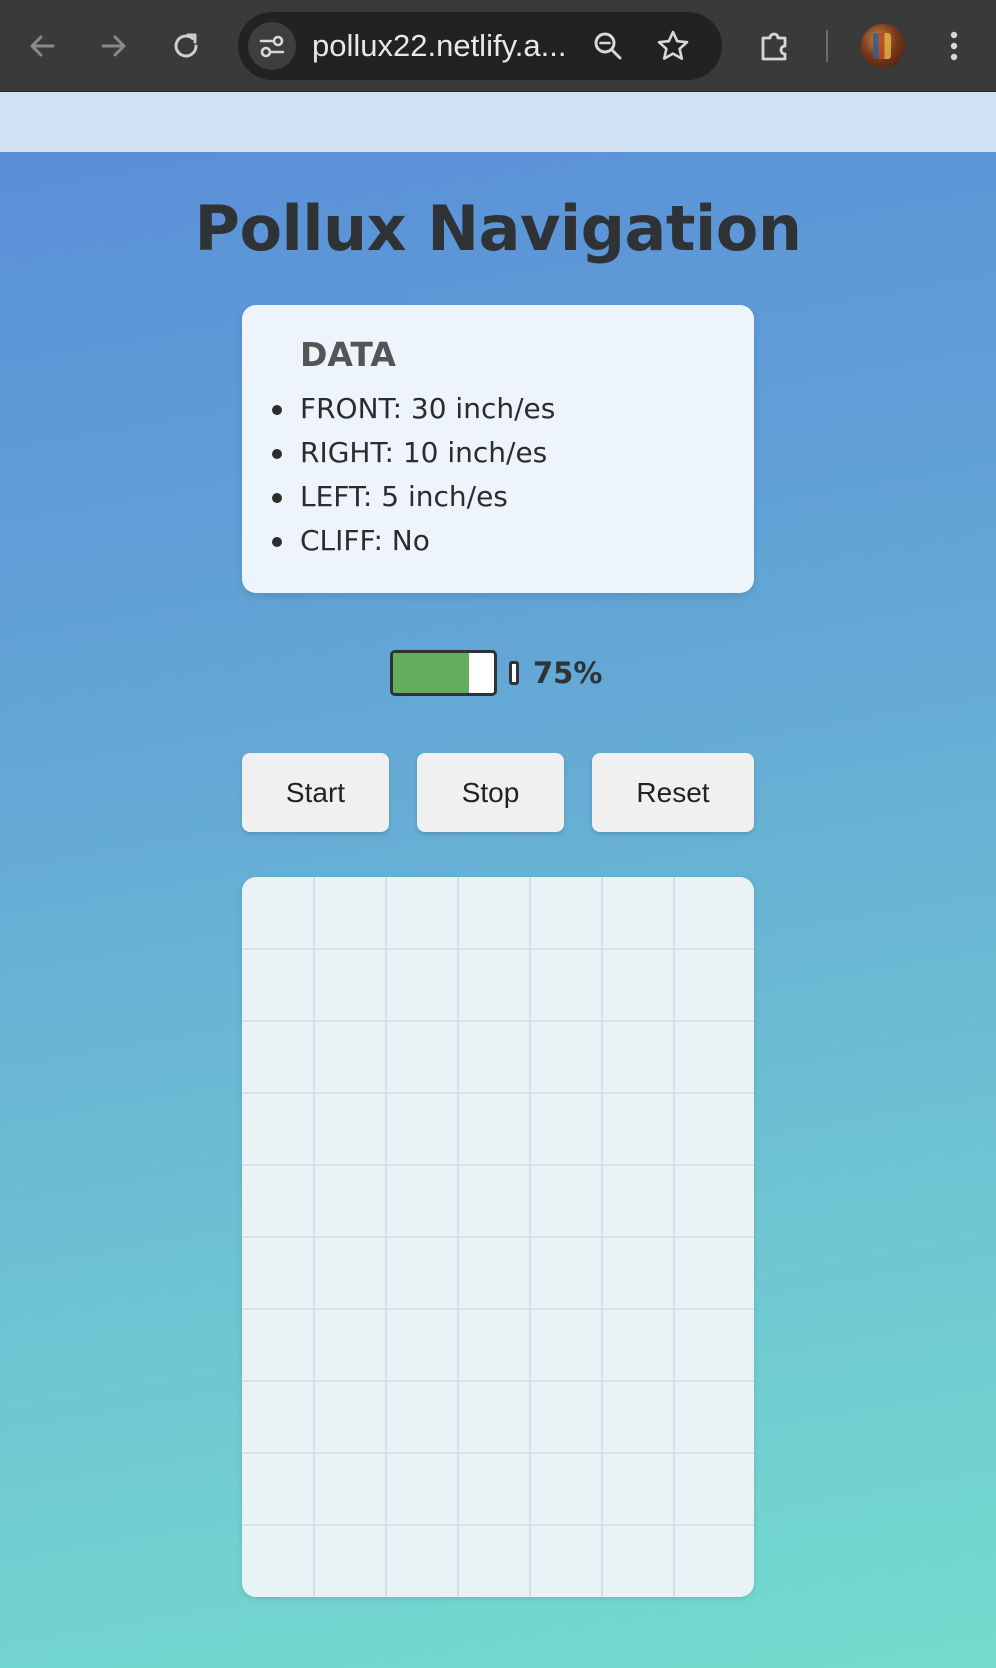 This screenshot has width=996, height=1668. I want to click on data-item-front: FRONT: 30 inch/es, so click(413, 409).